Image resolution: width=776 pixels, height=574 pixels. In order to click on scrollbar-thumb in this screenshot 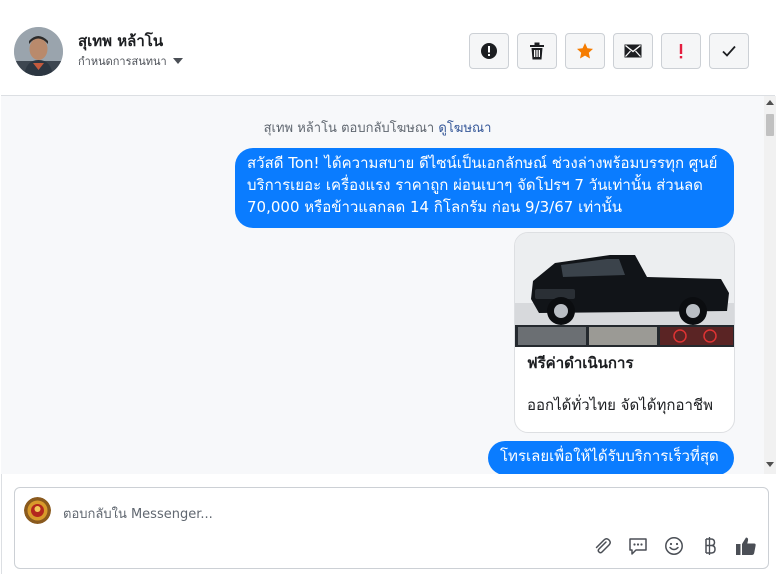, I will do `click(770, 125)`.